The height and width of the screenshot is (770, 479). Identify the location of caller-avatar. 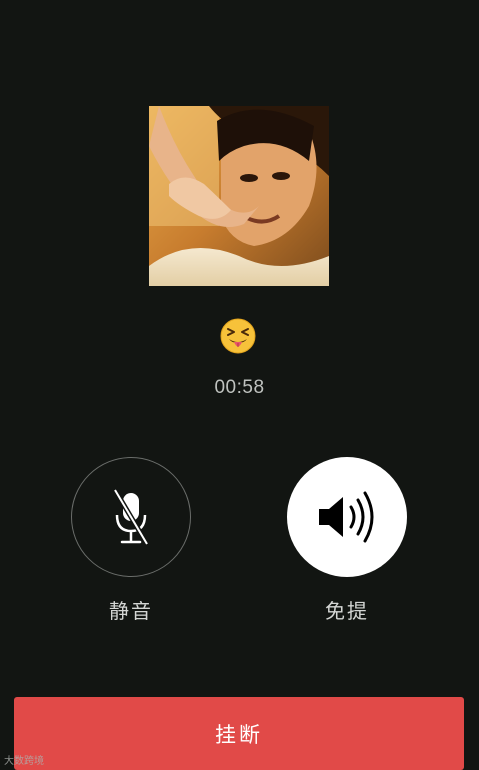
(239, 196).